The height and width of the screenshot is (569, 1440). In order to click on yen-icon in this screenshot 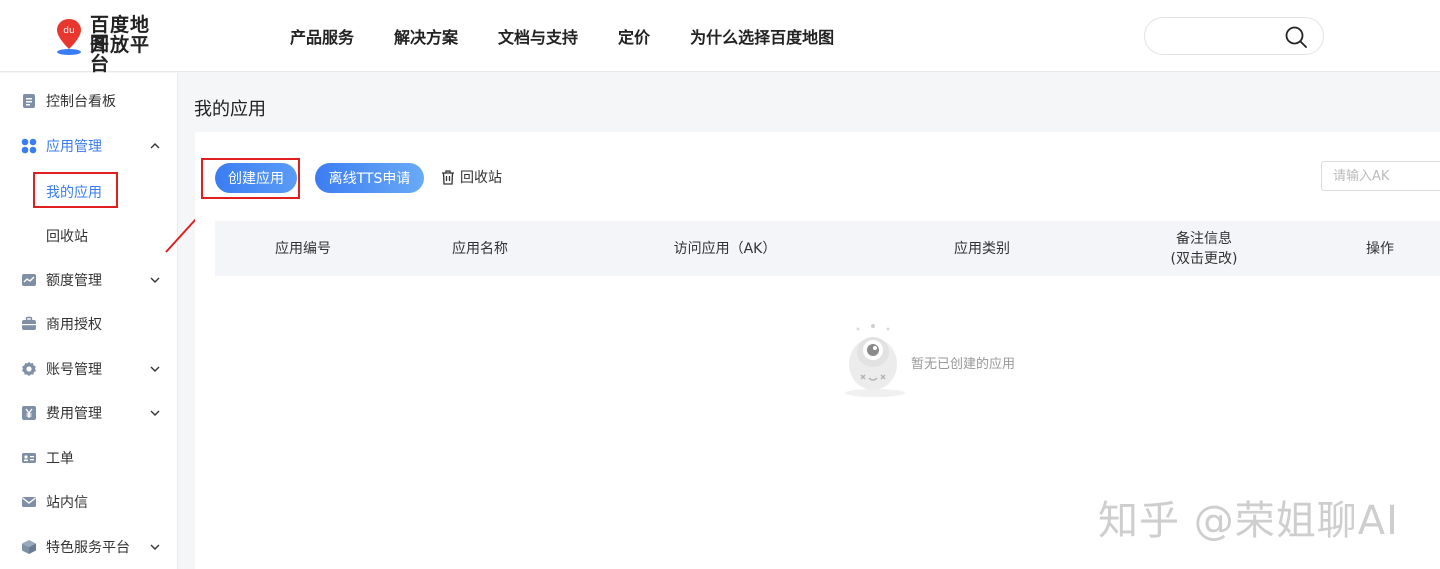, I will do `click(29, 413)`.